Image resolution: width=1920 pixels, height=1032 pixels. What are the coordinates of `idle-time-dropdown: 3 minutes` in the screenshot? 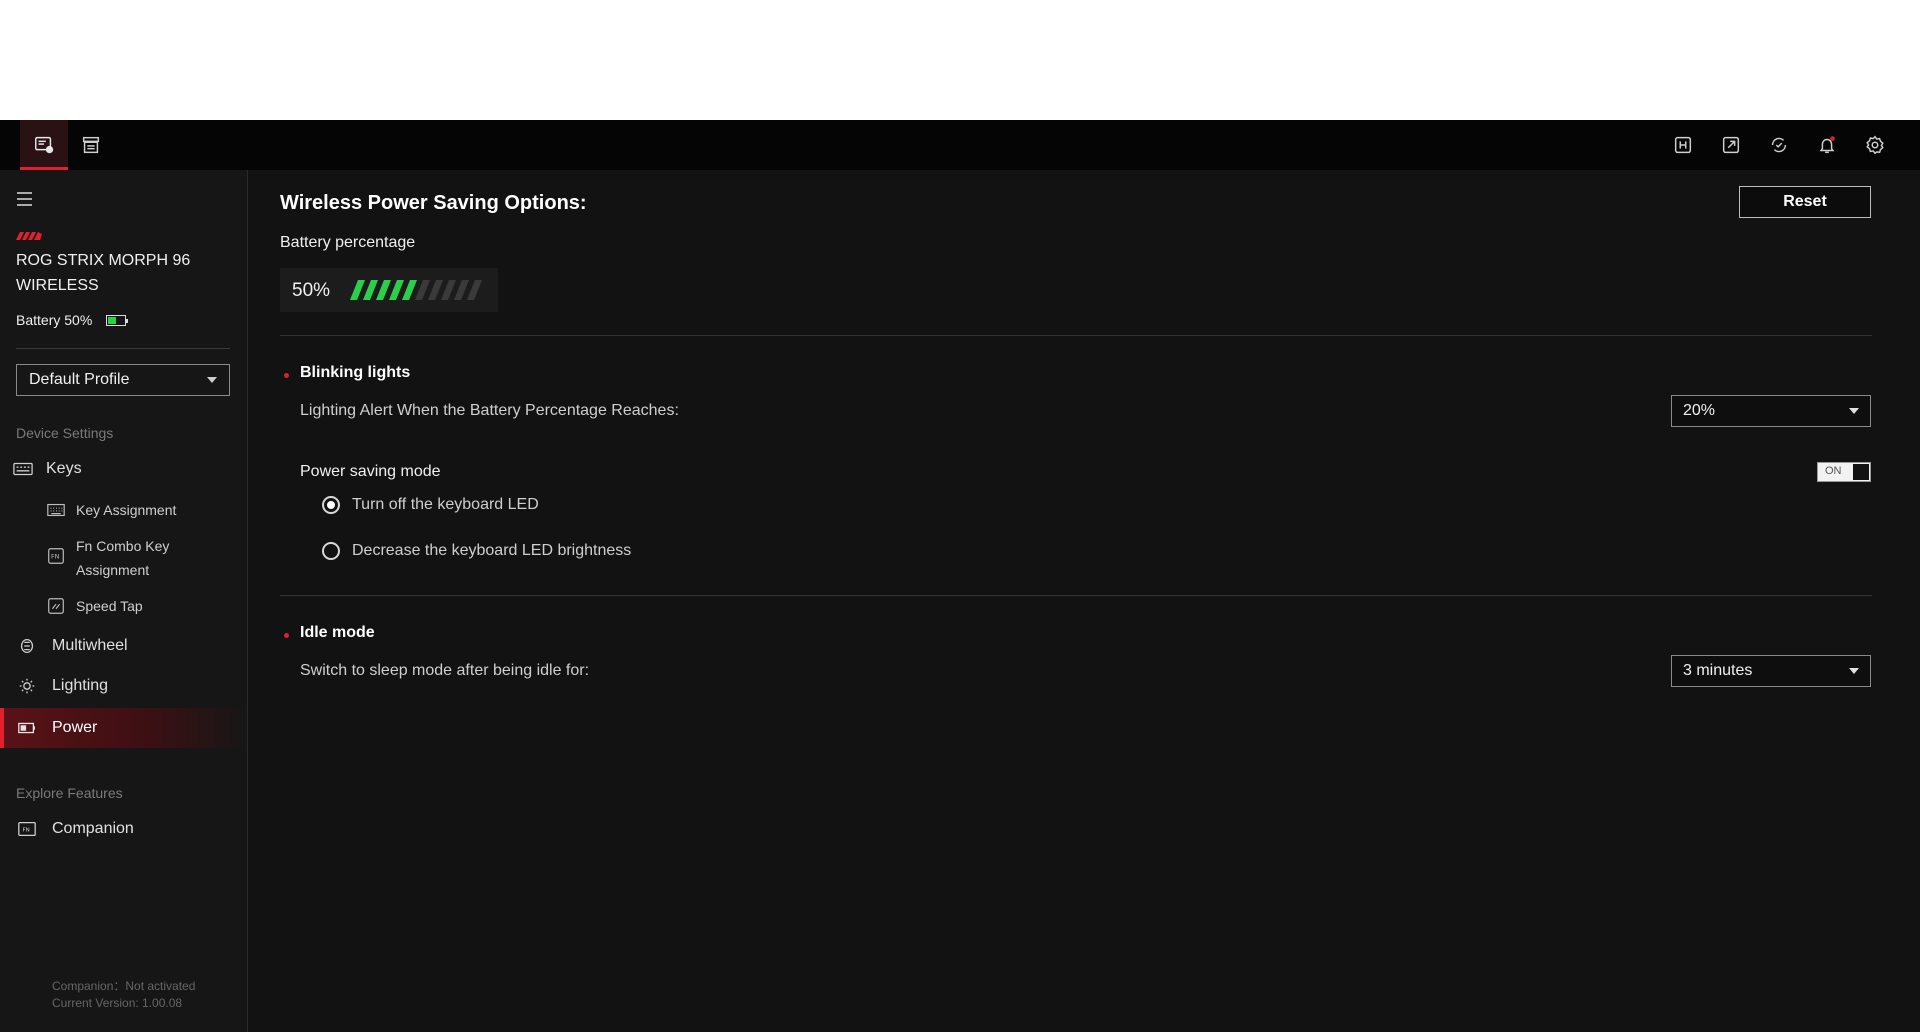 It's located at (1771, 671).